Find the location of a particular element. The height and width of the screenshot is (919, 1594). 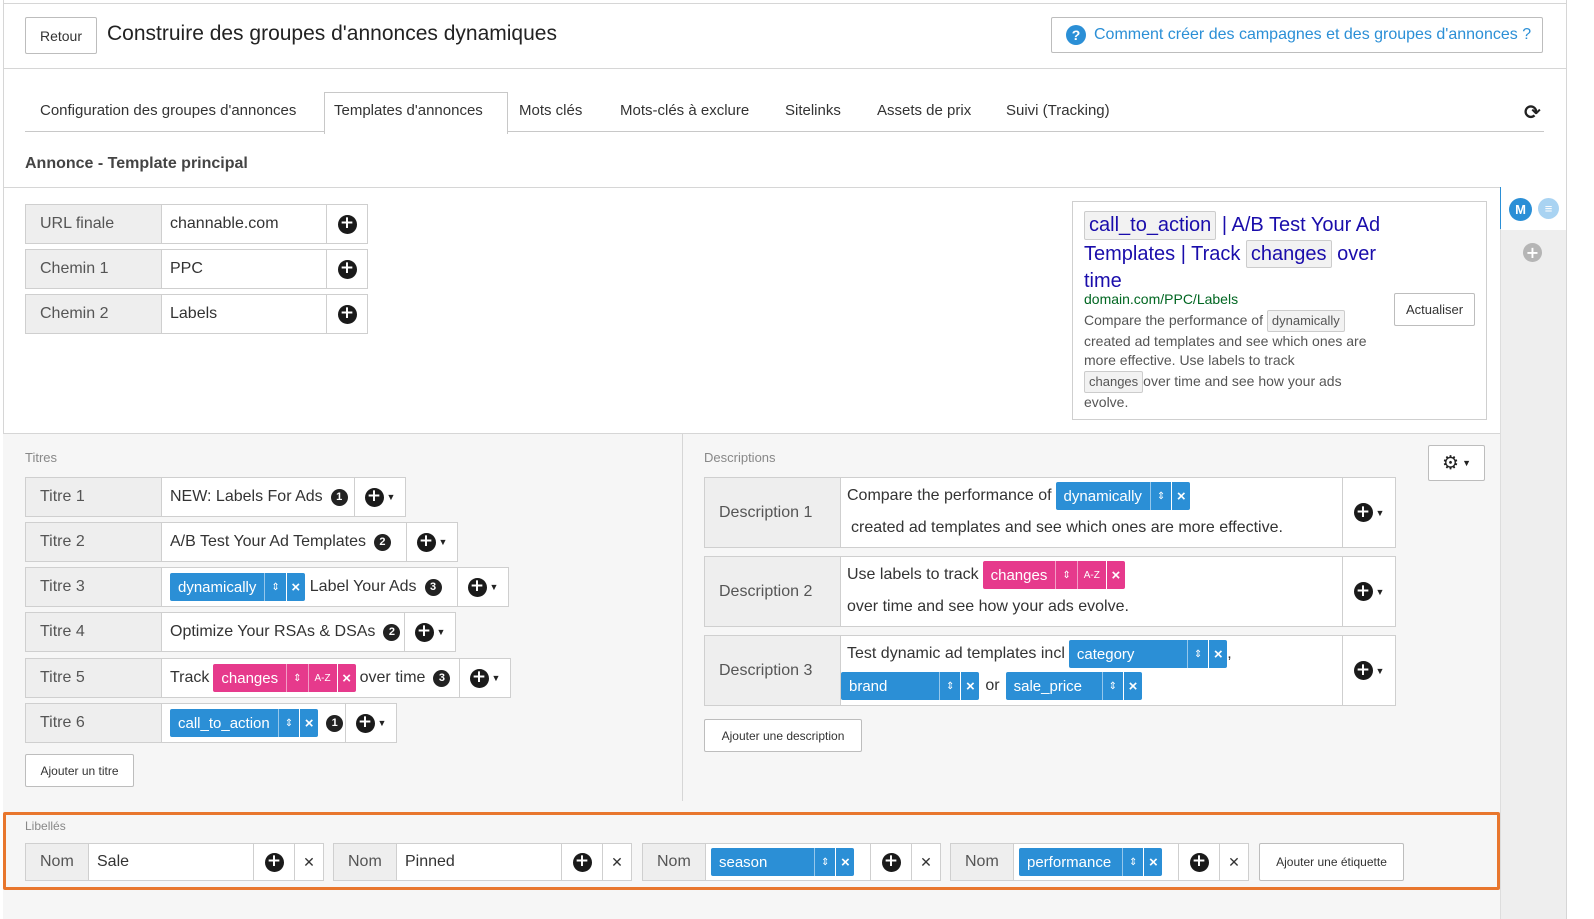

add-label-button: Ajouter une étiquette is located at coordinates (1331, 862).